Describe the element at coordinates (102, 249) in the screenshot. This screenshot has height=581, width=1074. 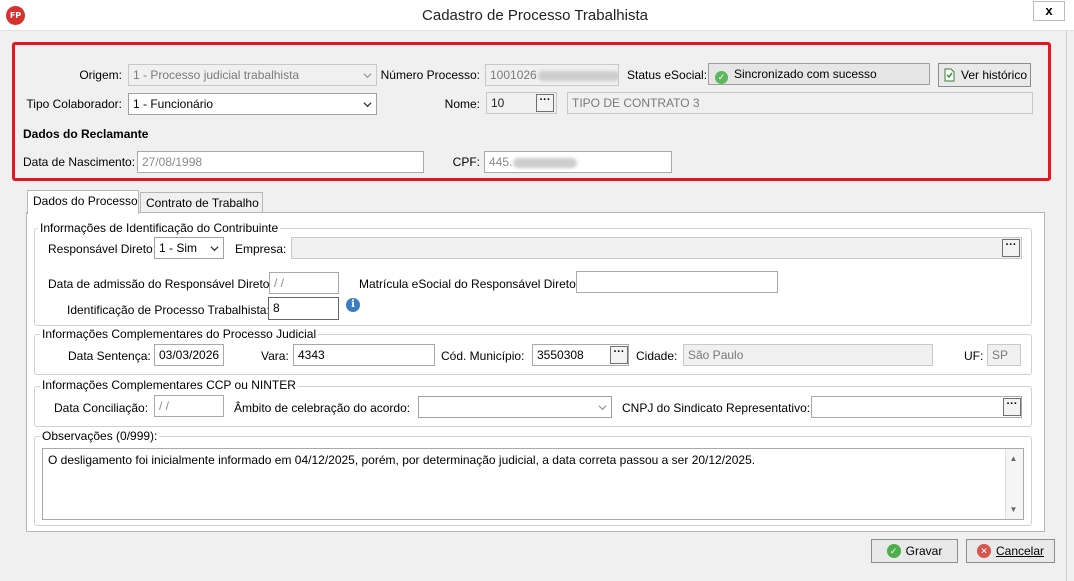
I see `responsavel-label: Responsável Direto:` at that location.